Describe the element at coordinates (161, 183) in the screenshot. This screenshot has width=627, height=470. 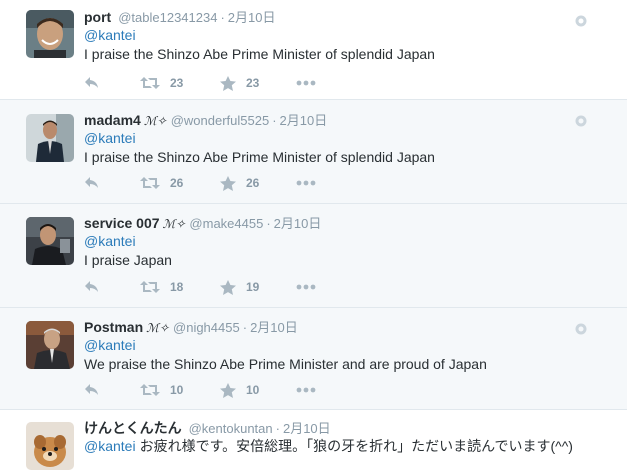
I see `retweet-button: 26` at that location.